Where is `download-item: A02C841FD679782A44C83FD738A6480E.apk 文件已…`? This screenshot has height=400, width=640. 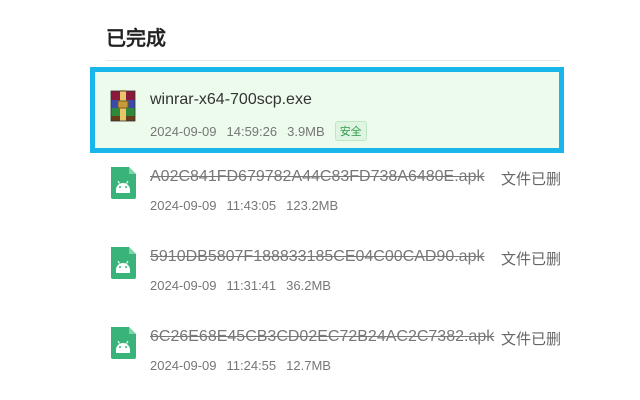 download-item: A02C841FD679782A44C83FD738A6480E.apk 文件已… is located at coordinates (327, 187).